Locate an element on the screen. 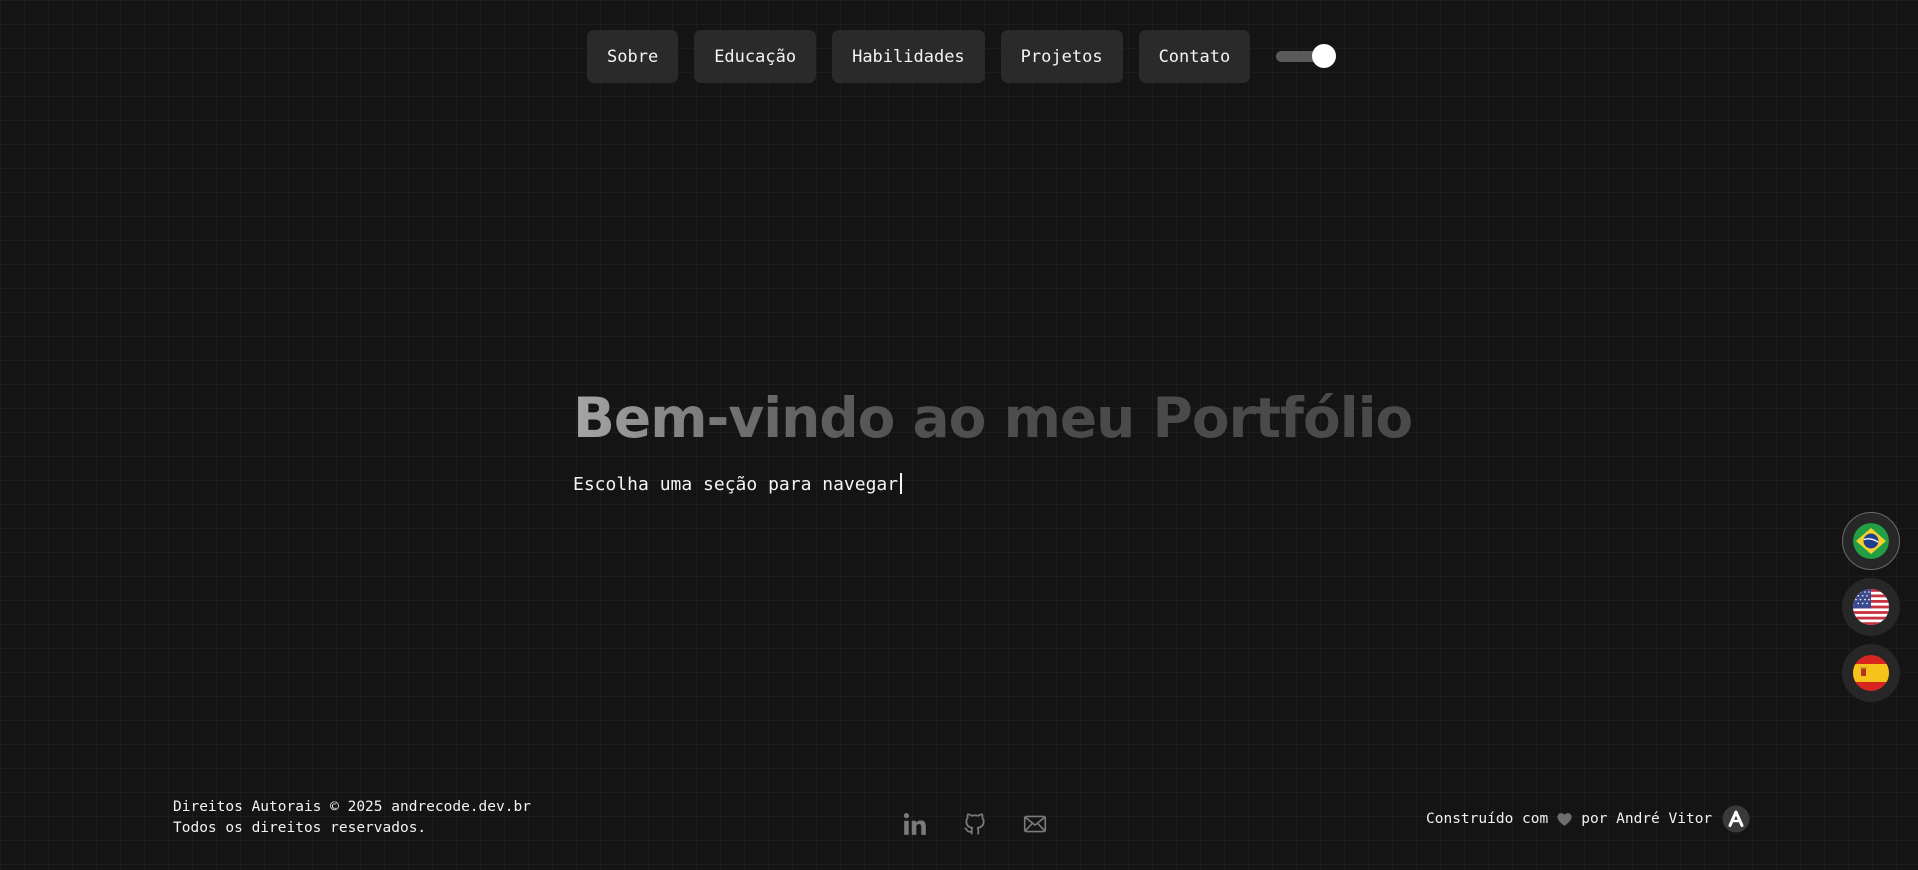 The height and width of the screenshot is (870, 1918). usa-flag-icon is located at coordinates (1871, 607).